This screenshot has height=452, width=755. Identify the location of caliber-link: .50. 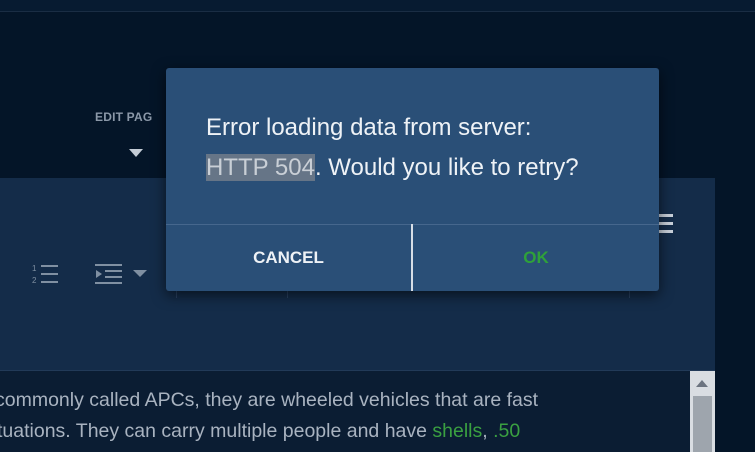
(506, 431).